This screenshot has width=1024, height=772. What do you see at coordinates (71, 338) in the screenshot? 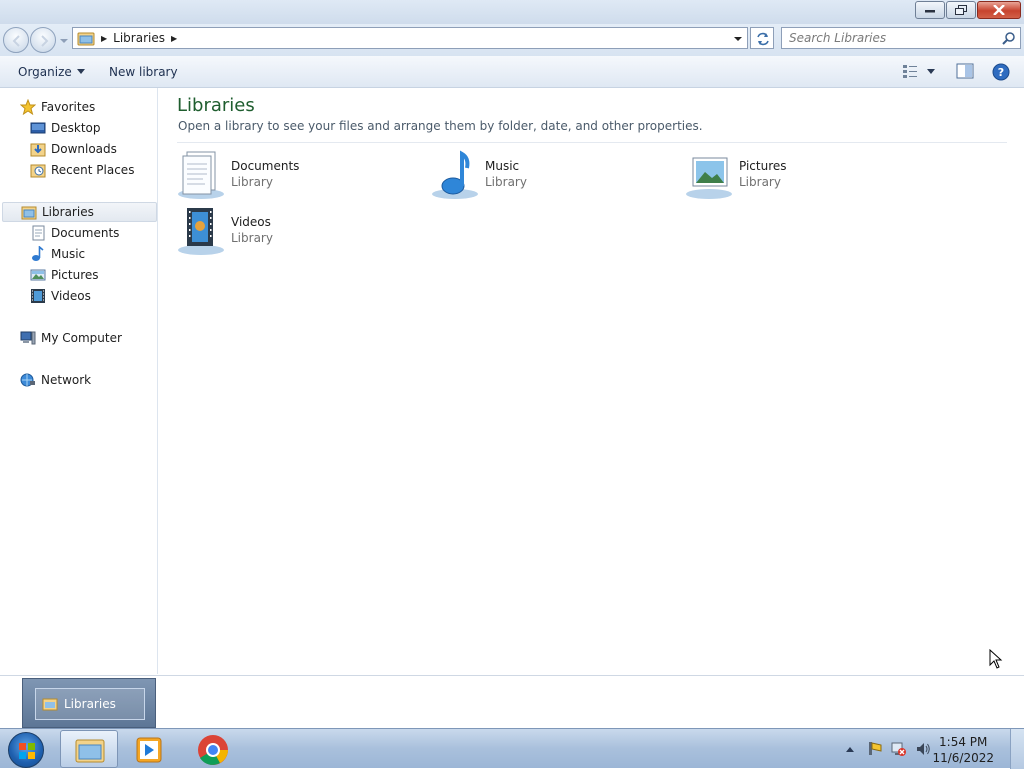
I see `sidebar-item-my-computer: My Computer` at bounding box center [71, 338].